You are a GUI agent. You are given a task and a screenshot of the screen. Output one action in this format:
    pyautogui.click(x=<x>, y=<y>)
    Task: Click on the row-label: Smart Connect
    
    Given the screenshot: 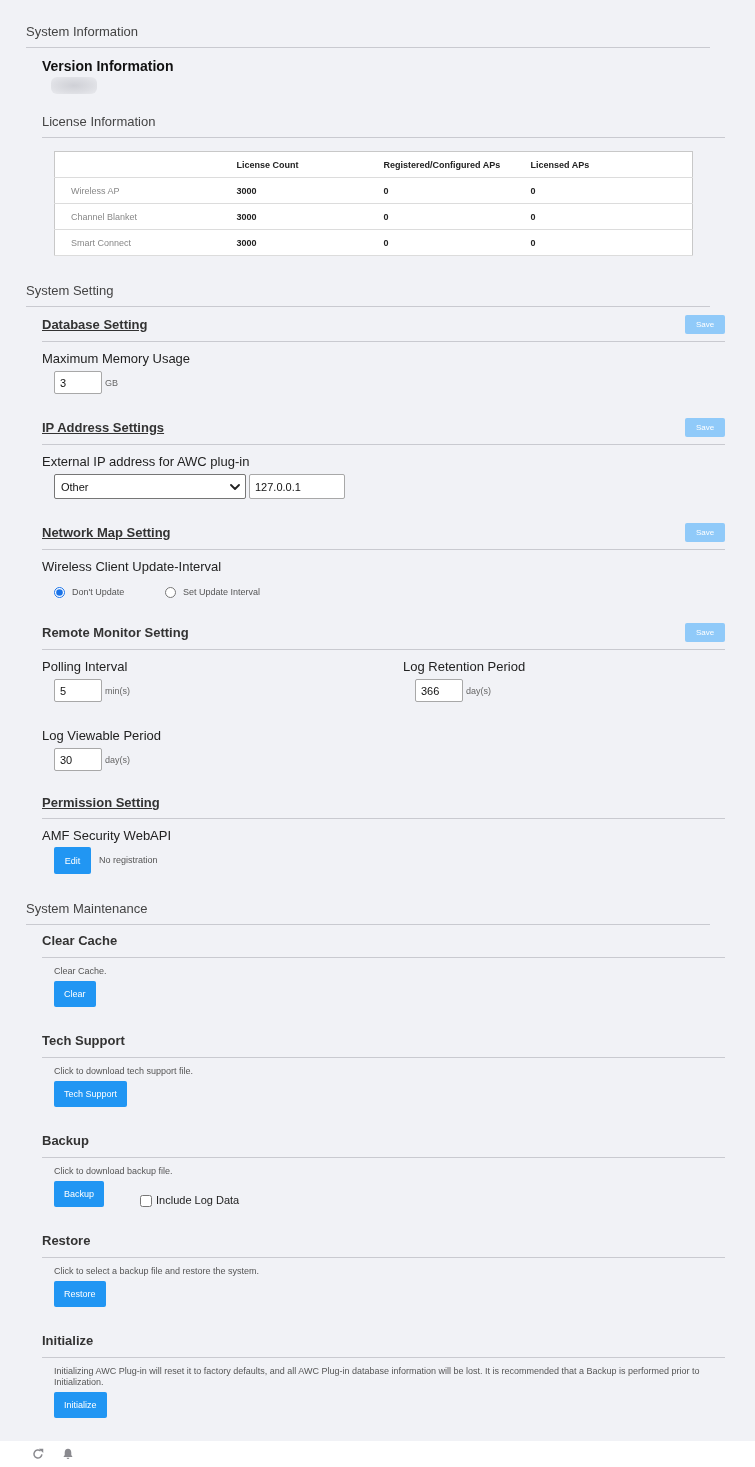 What is the action you would take?
    pyautogui.click(x=101, y=242)
    